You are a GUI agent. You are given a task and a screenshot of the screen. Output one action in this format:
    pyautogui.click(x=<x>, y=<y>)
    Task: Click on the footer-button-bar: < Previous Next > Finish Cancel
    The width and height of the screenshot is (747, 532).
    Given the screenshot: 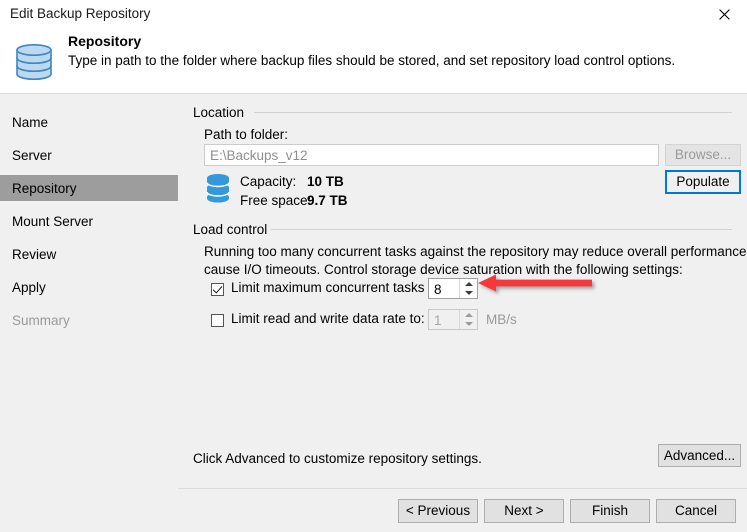 What is the action you would take?
    pyautogui.click(x=373, y=510)
    